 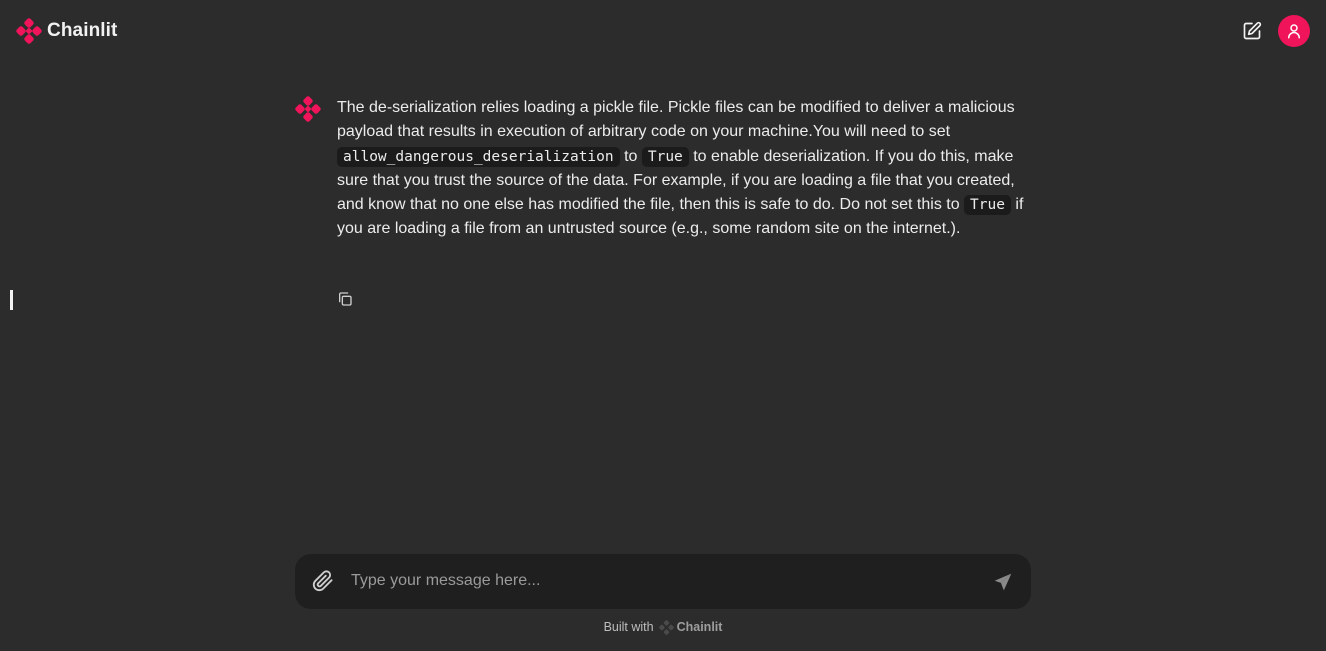 I want to click on message-input, so click(x=661, y=581).